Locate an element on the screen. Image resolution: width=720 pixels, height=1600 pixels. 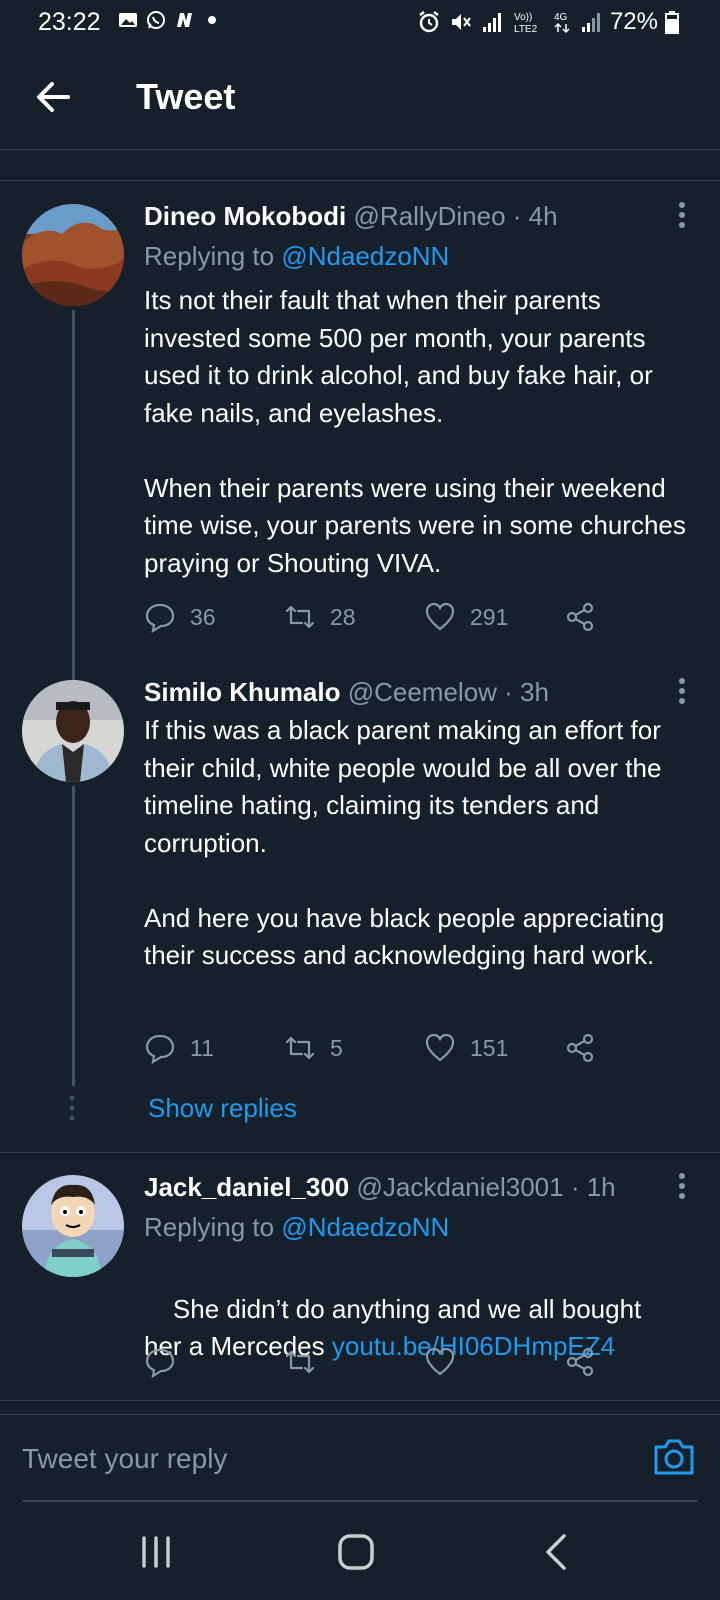
tweet-actions: 36 28 291 is located at coordinates (379, 621).